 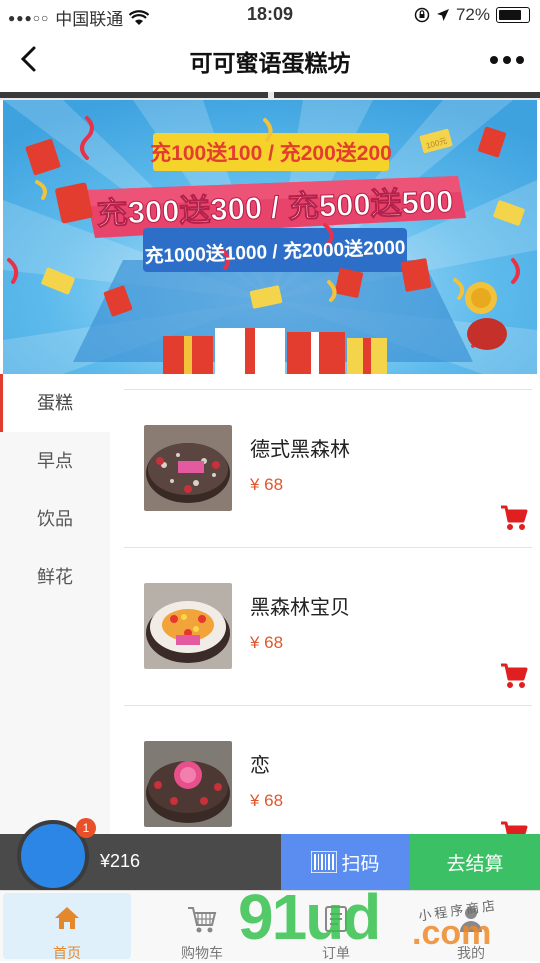 I want to click on home-icon, so click(x=67, y=918).